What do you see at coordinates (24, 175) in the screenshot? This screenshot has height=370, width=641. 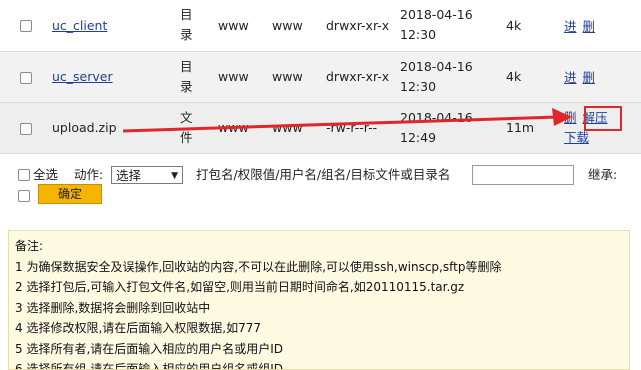 I see `select-all-checkbox` at bounding box center [24, 175].